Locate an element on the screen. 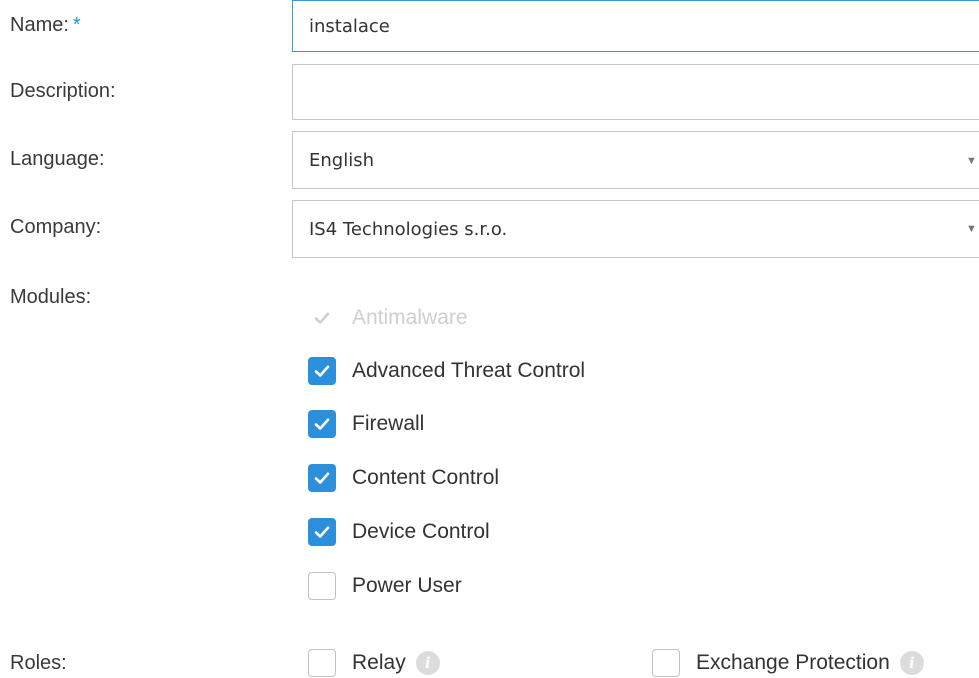 This screenshot has height=678, width=979. advanced-threat-control-label: Advanced Threat Control is located at coordinates (469, 370).